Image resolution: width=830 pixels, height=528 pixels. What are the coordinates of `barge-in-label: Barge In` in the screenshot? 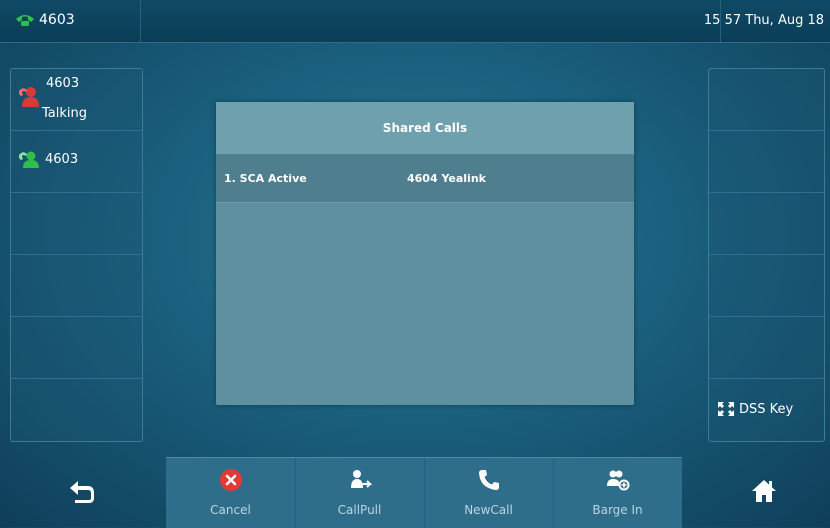 It's located at (617, 510).